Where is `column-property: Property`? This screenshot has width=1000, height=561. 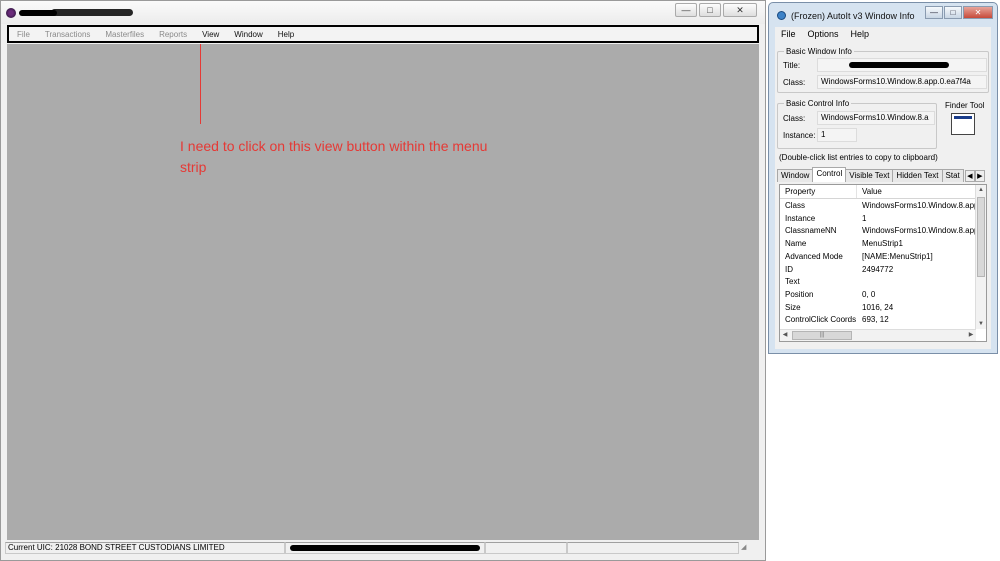
column-property: Property is located at coordinates (818, 191).